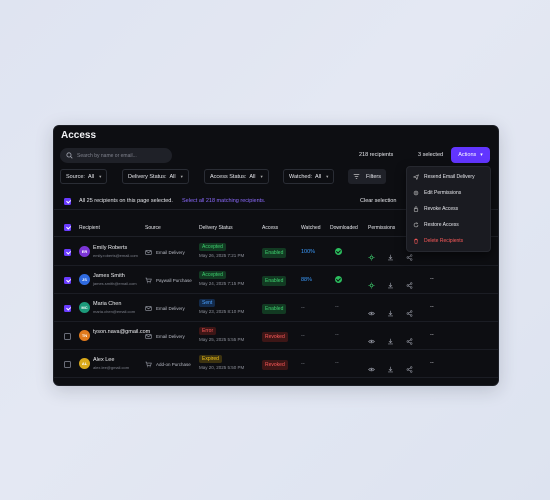  I want to click on menu-item-label: Resend Email Delivery, so click(449, 177).